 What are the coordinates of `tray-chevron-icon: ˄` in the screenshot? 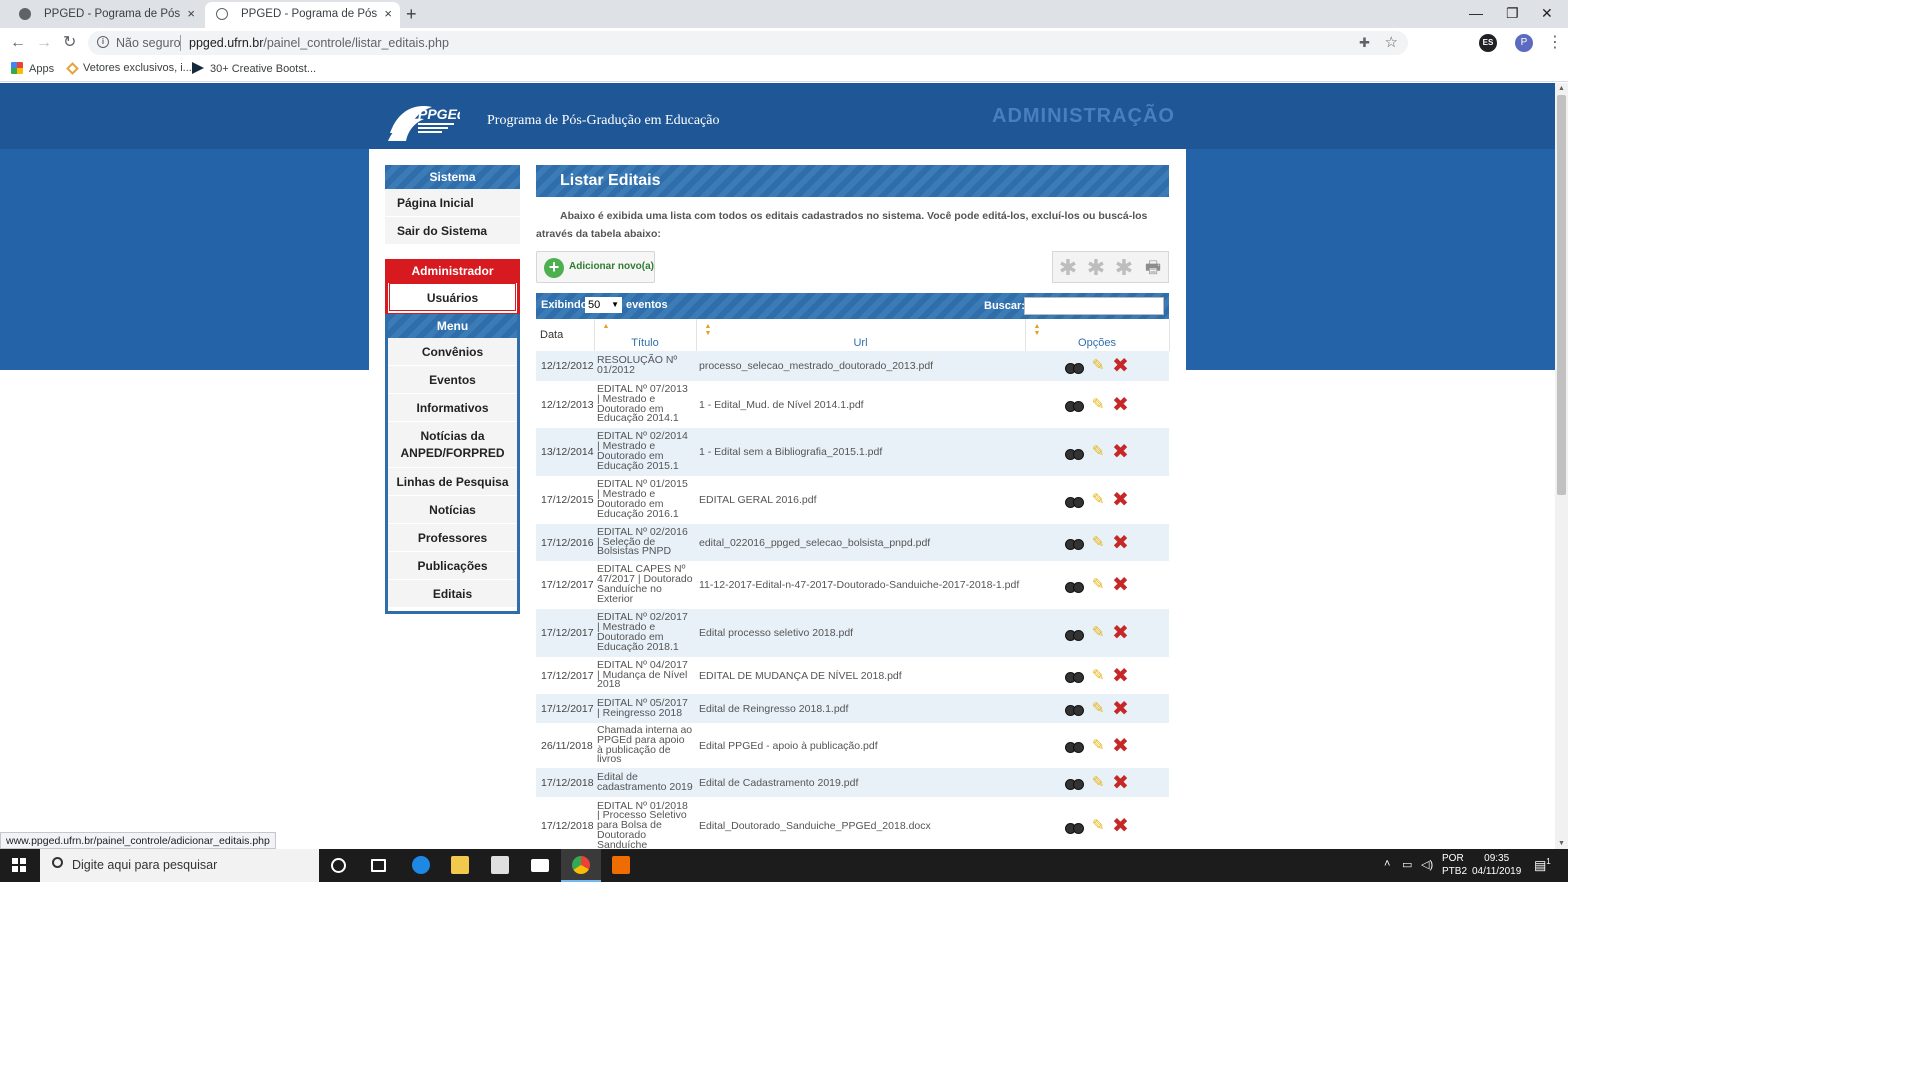 It's located at (1387, 864).